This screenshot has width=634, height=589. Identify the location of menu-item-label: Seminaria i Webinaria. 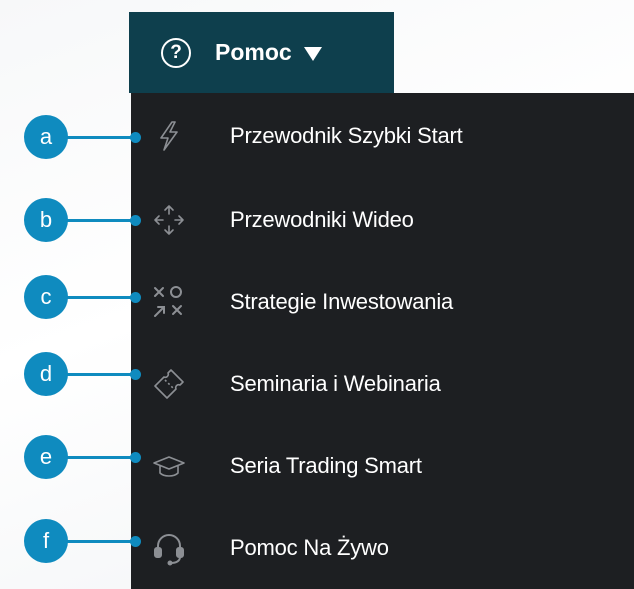
(335, 383).